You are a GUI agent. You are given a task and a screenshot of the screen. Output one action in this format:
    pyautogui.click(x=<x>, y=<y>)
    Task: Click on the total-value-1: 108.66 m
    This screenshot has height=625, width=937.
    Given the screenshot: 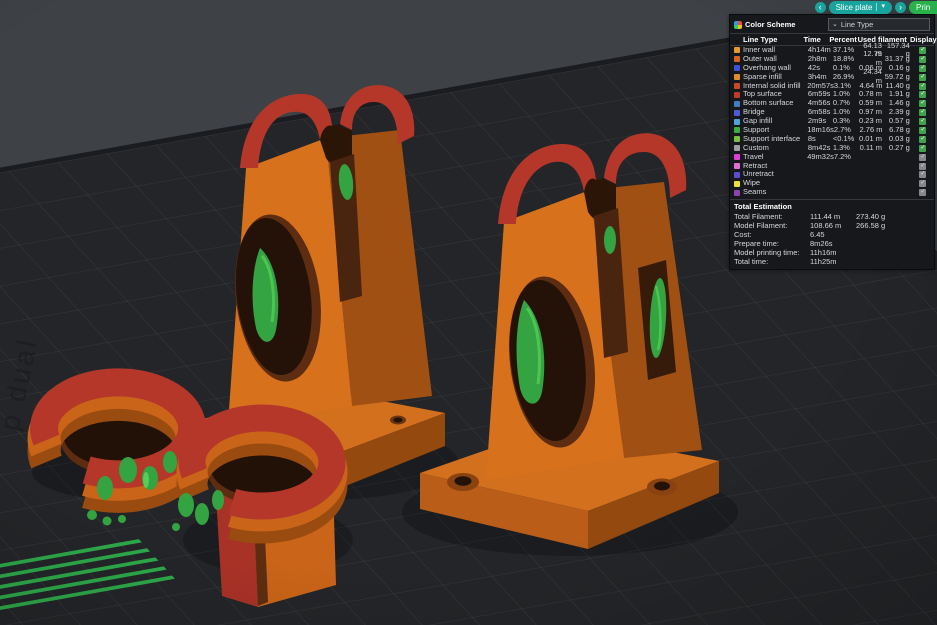 What is the action you would take?
    pyautogui.click(x=826, y=226)
    